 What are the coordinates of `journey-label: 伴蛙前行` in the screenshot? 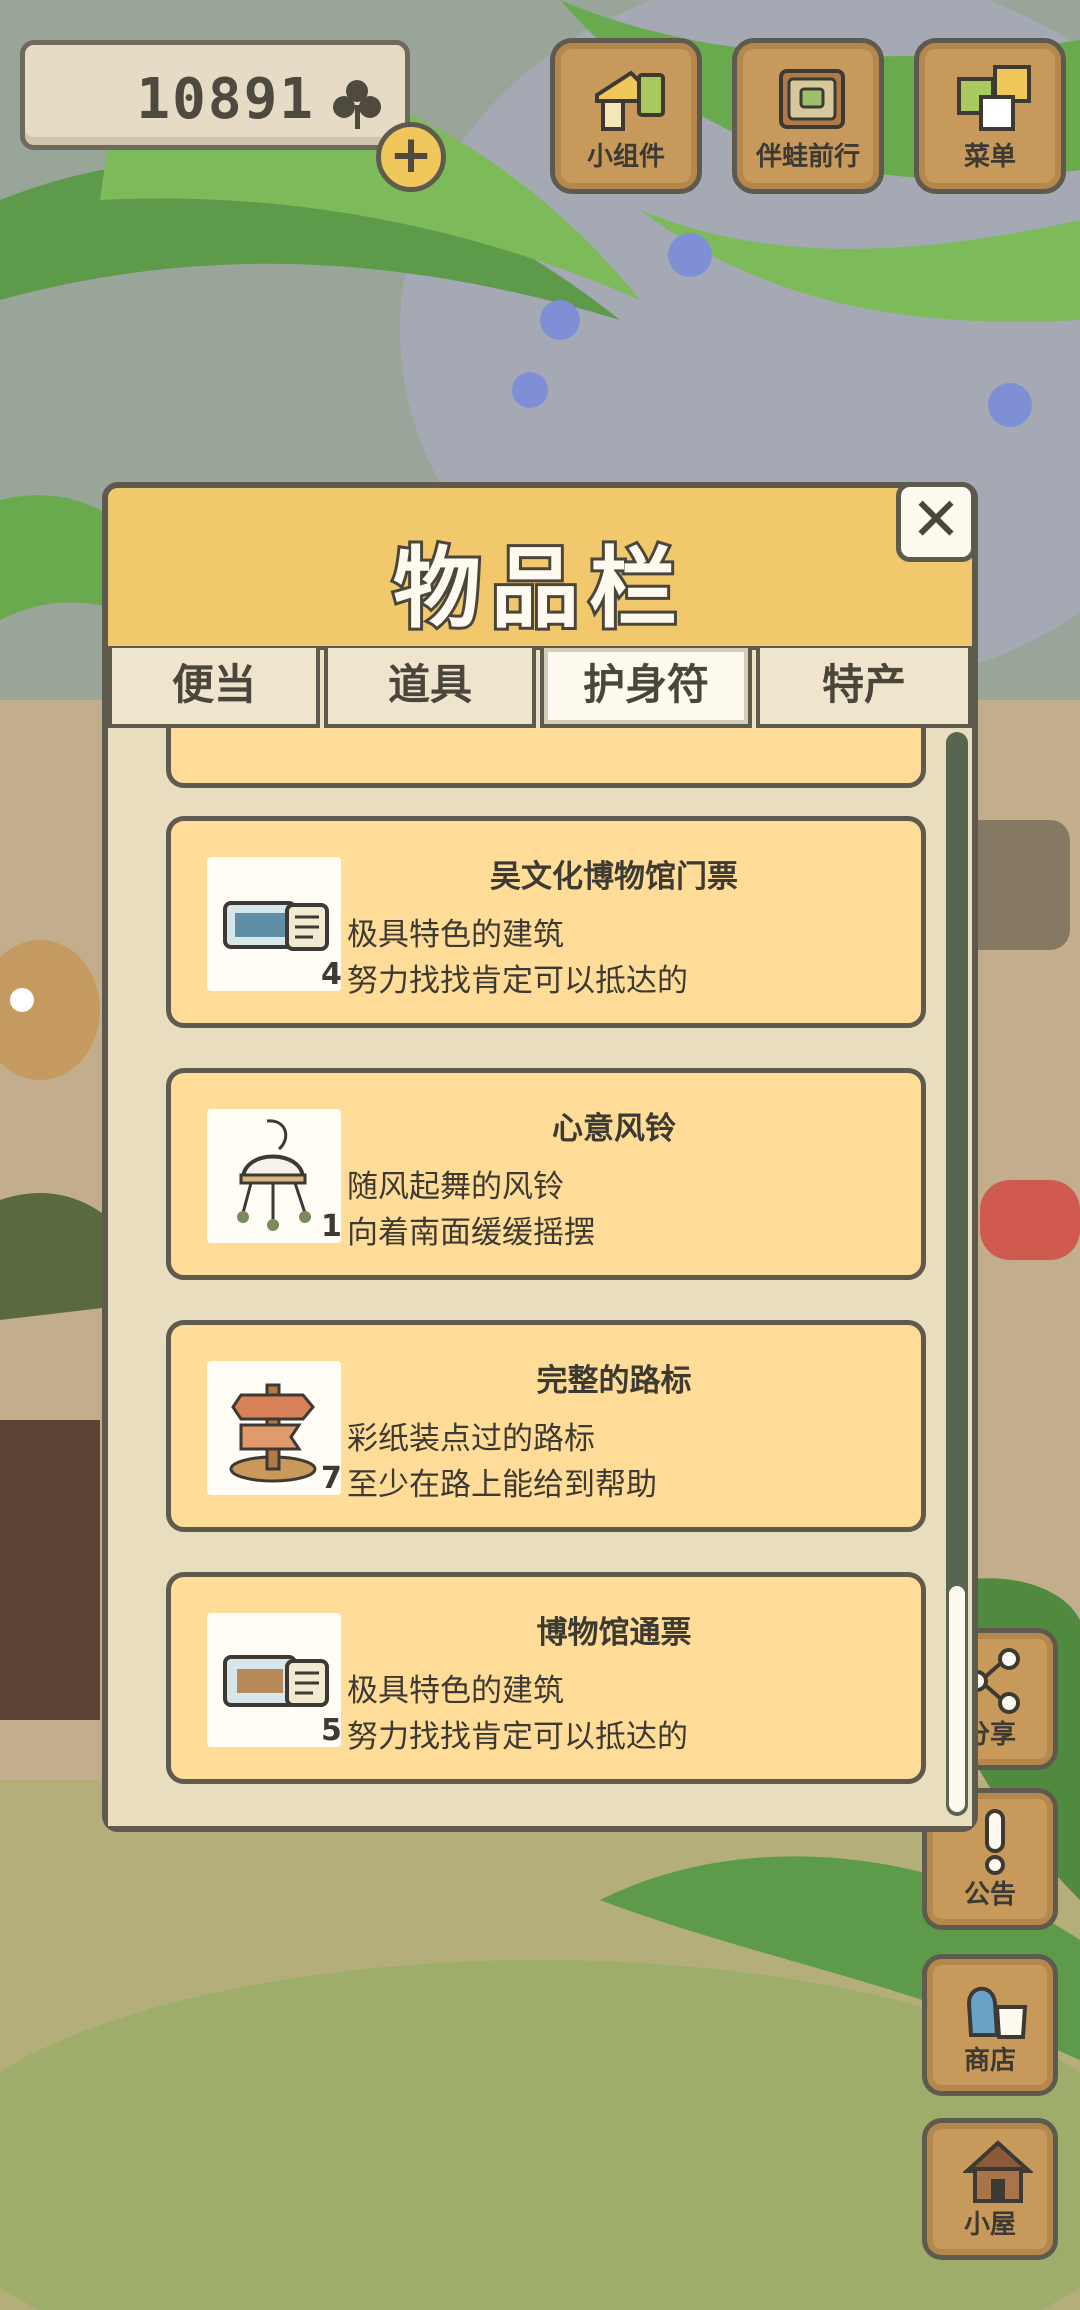 It's located at (807, 157).